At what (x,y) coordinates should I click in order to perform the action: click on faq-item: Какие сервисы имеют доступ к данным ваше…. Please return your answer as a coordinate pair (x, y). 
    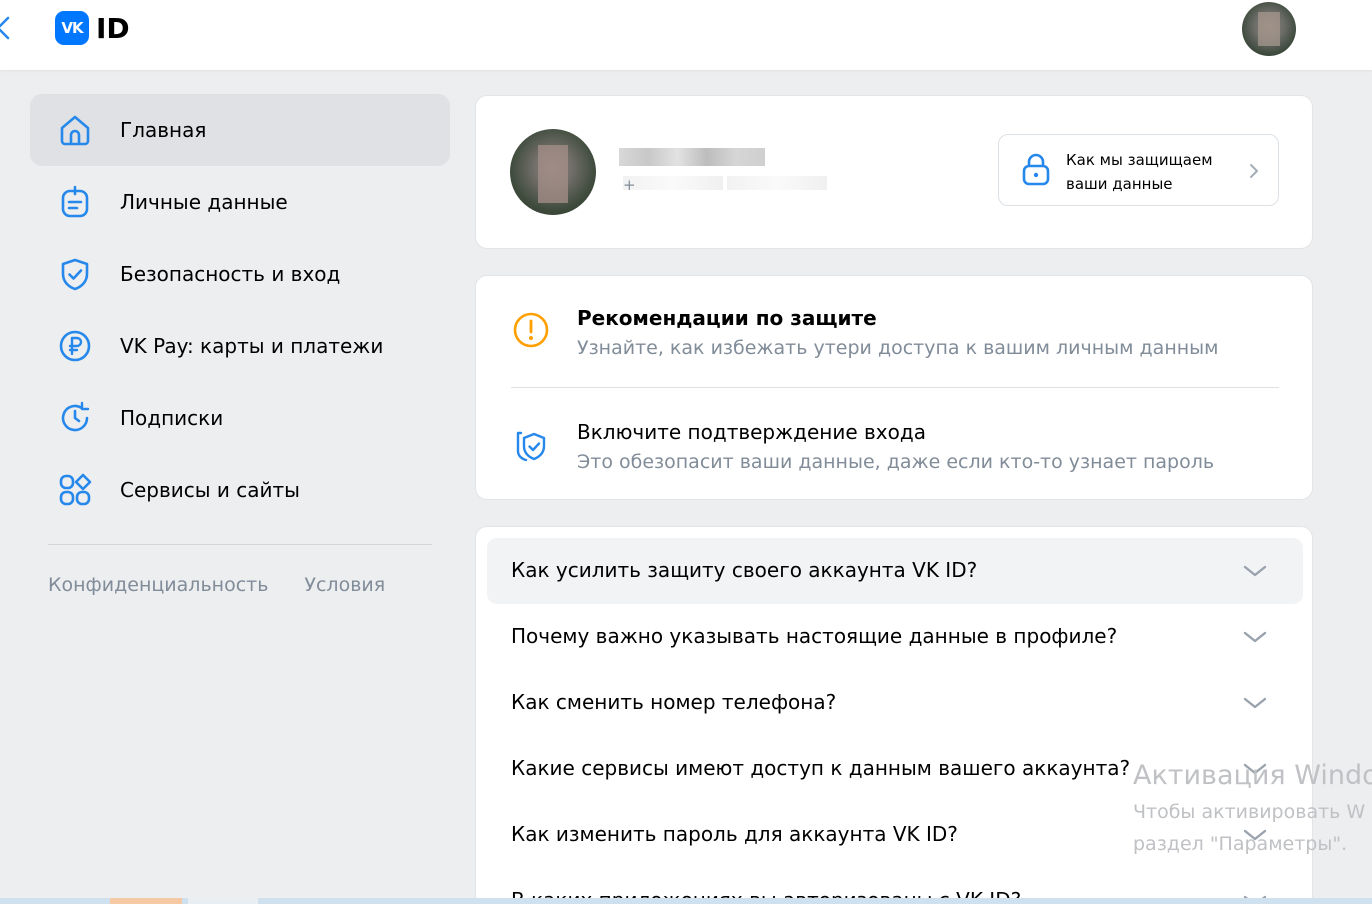
    Looking at the image, I should click on (895, 769).